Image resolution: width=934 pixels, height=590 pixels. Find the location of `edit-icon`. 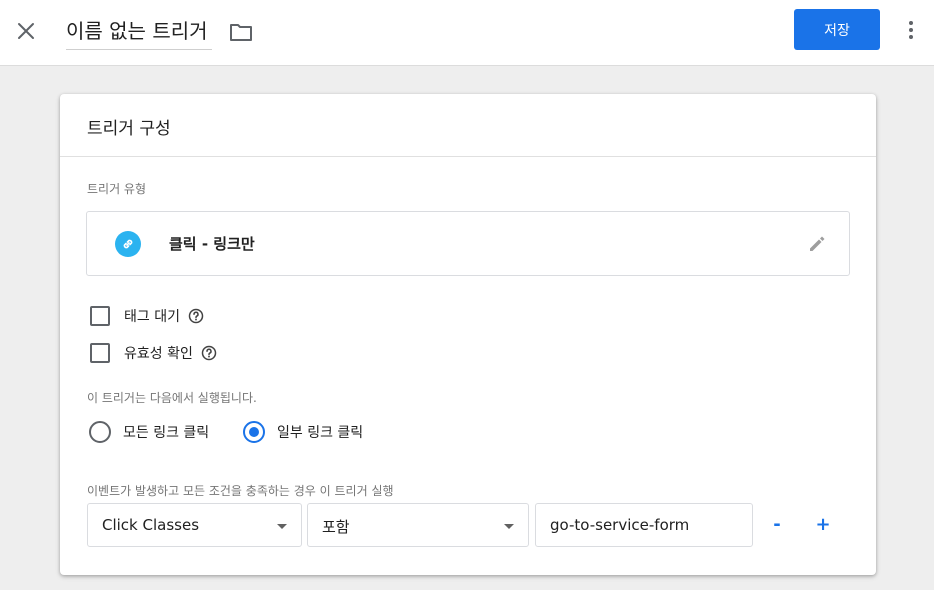

edit-icon is located at coordinates (817, 244).